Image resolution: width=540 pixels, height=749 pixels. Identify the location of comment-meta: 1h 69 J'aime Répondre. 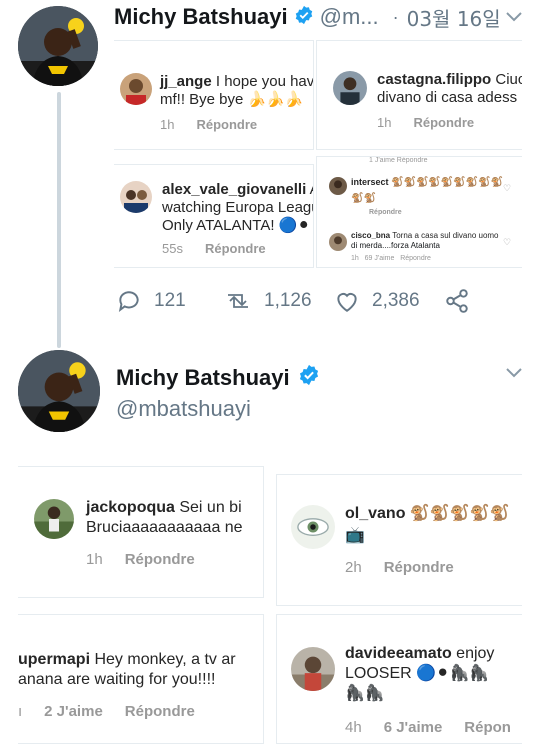
(391, 258).